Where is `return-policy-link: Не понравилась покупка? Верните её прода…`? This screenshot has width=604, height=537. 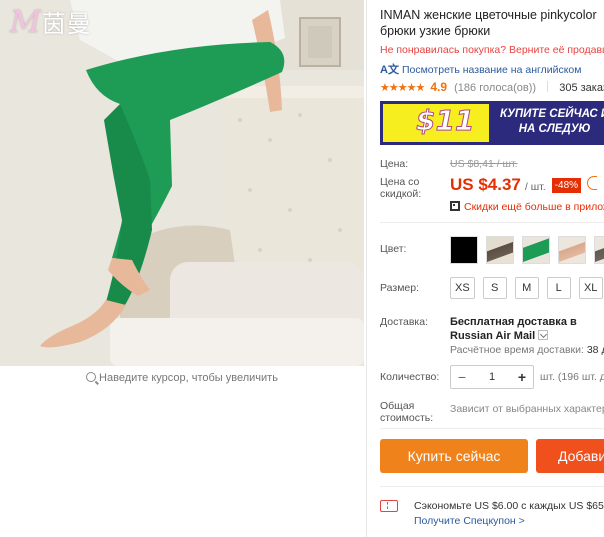 return-policy-link: Не понравилась покупка? Верните её прода… is located at coordinates (492, 50).